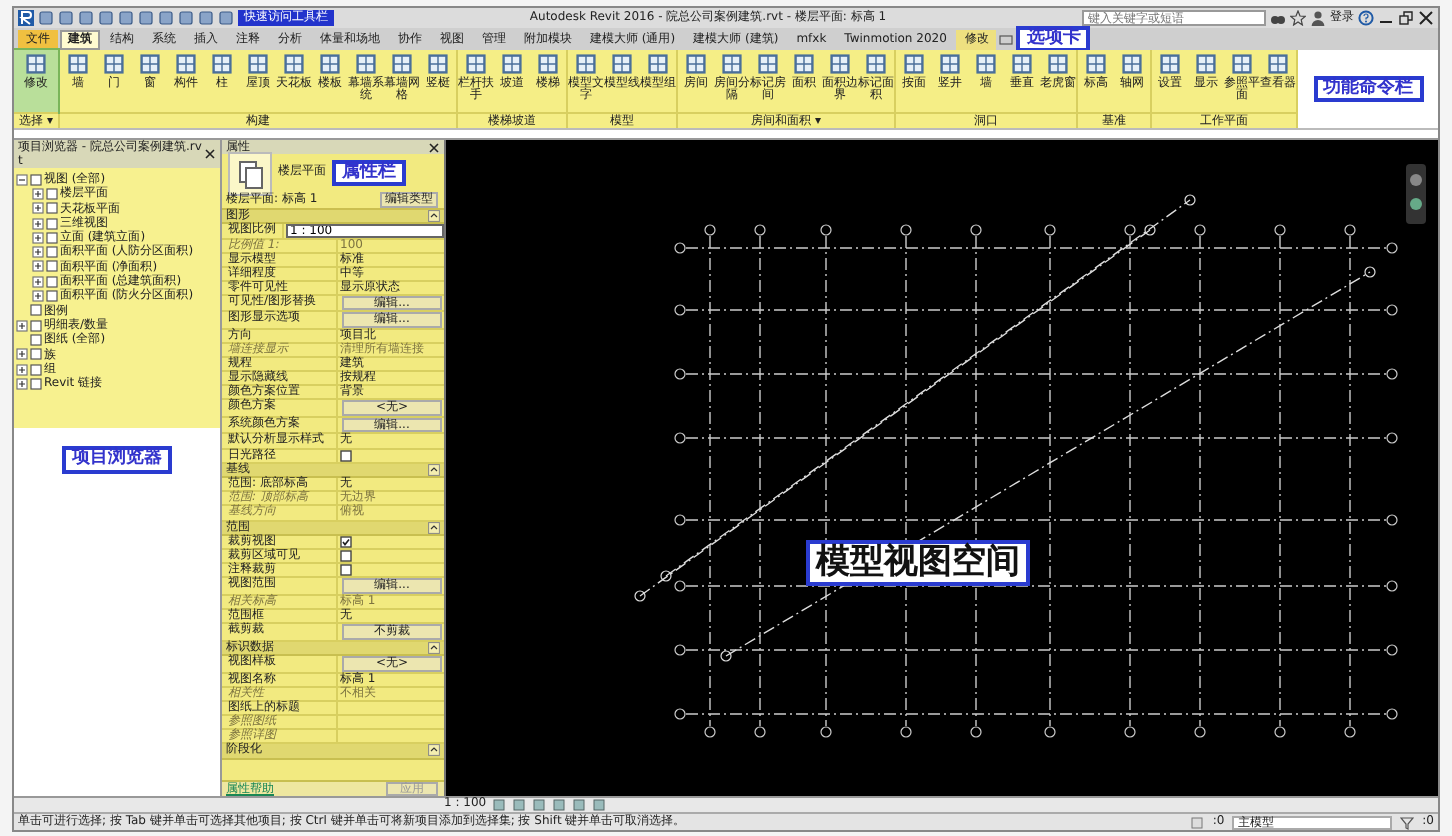 The image size is (1452, 836). I want to click on browser-callout: 项目浏览器, so click(117, 460).